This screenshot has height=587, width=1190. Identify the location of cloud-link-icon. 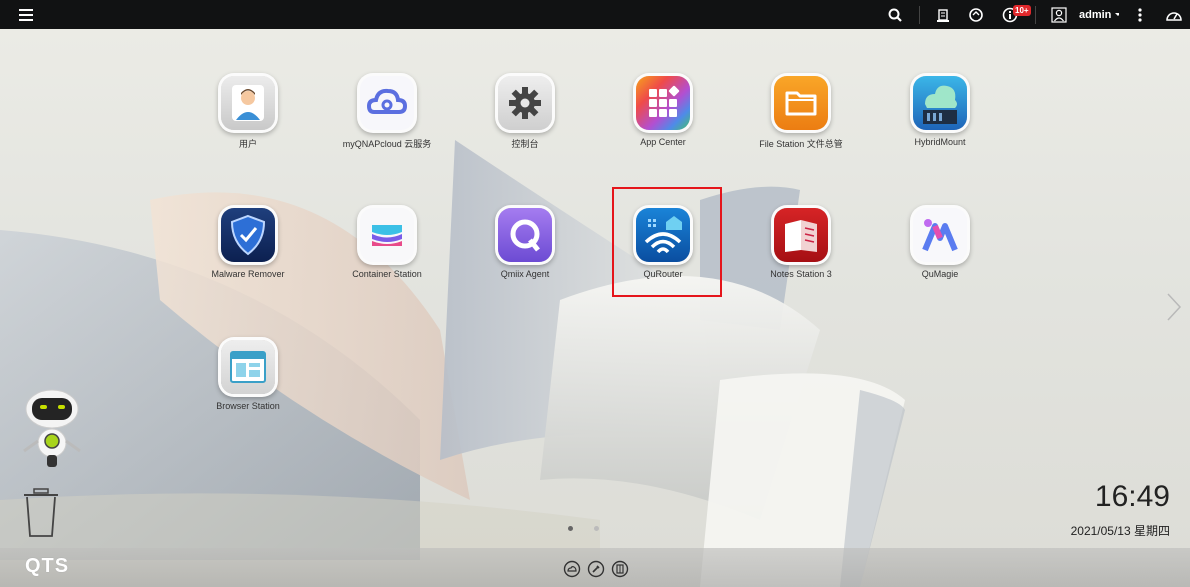
(572, 569).